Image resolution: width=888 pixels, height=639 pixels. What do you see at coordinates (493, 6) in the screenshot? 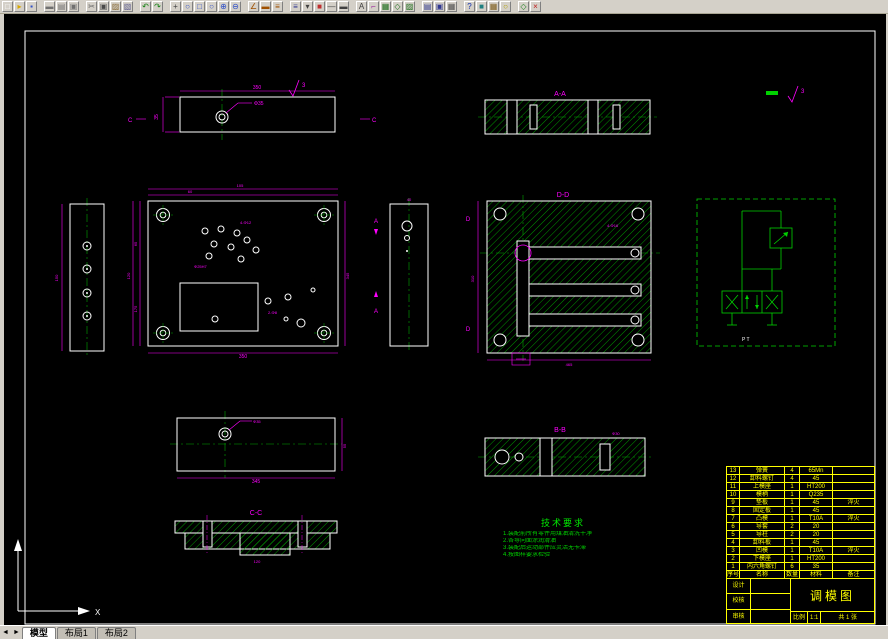
I see `materials-icon: ▦` at bounding box center [493, 6].